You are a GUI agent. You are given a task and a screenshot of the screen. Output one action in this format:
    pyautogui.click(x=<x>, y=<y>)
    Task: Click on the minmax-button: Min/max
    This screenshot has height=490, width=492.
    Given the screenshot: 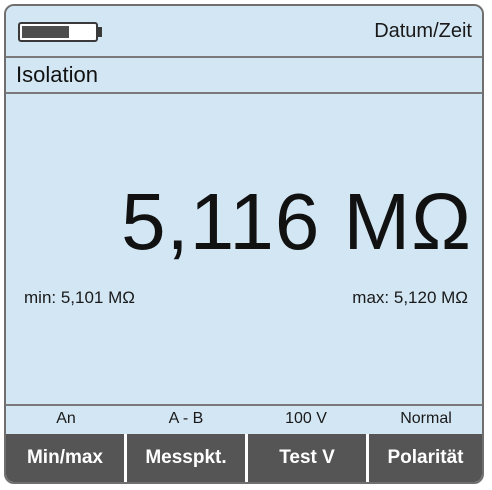 What is the action you would take?
    pyautogui.click(x=65, y=458)
    